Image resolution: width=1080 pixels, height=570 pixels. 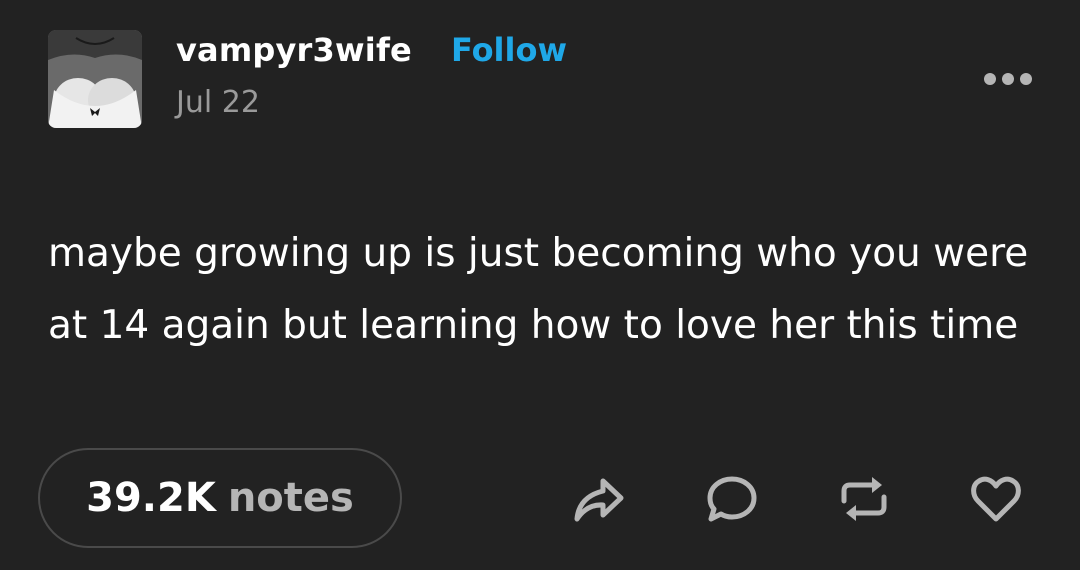 I want to click on share-button, so click(x=599, y=499).